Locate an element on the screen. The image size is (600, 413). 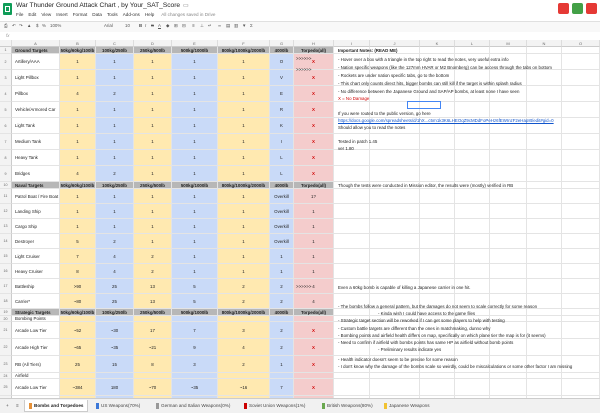
value-cell: 13 is located at coordinates (153, 286).